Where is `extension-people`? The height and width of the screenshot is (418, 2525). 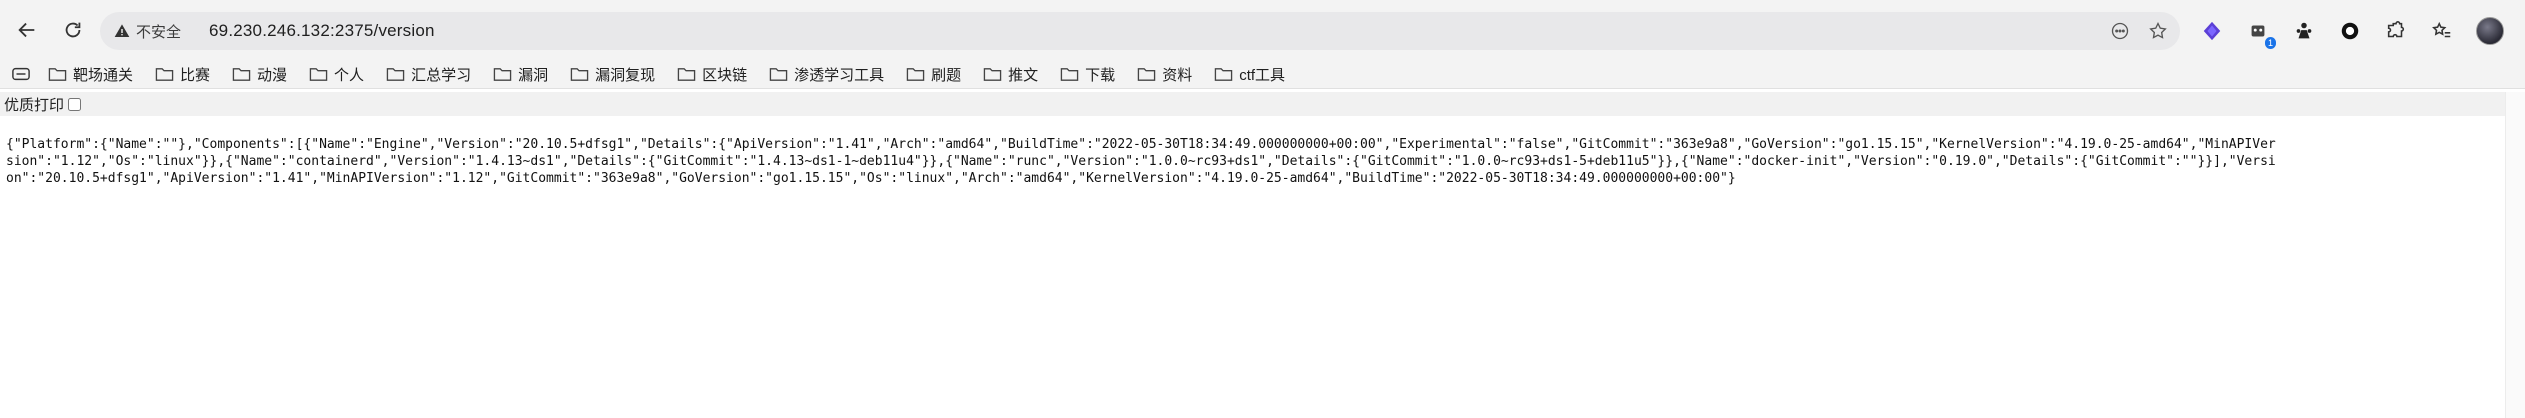
extension-people is located at coordinates (2304, 31).